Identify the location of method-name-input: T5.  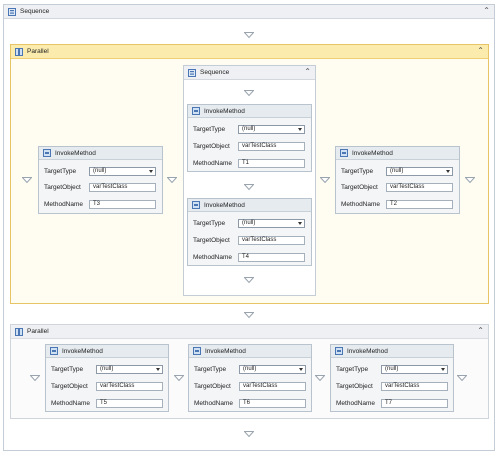
(129, 403).